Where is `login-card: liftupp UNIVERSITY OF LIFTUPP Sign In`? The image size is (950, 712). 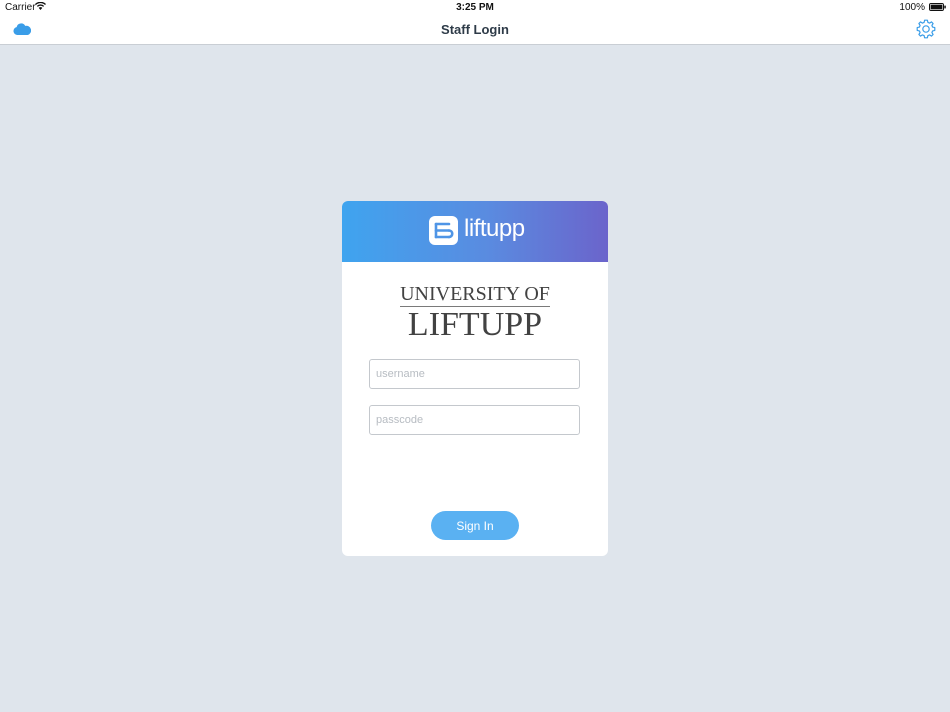
login-card: liftupp UNIVERSITY OF LIFTUPP Sign In is located at coordinates (475, 378).